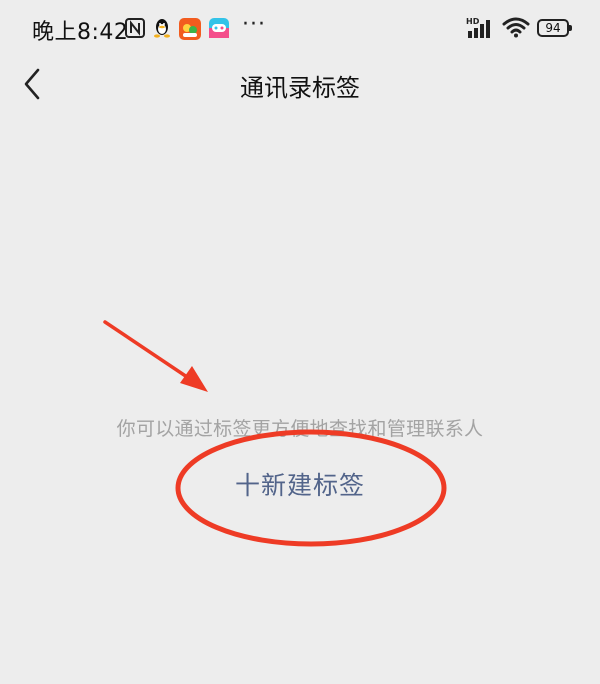 This screenshot has height=684, width=600. What do you see at coordinates (80, 32) in the screenshot?
I see `status-time: 晚上8:42` at bounding box center [80, 32].